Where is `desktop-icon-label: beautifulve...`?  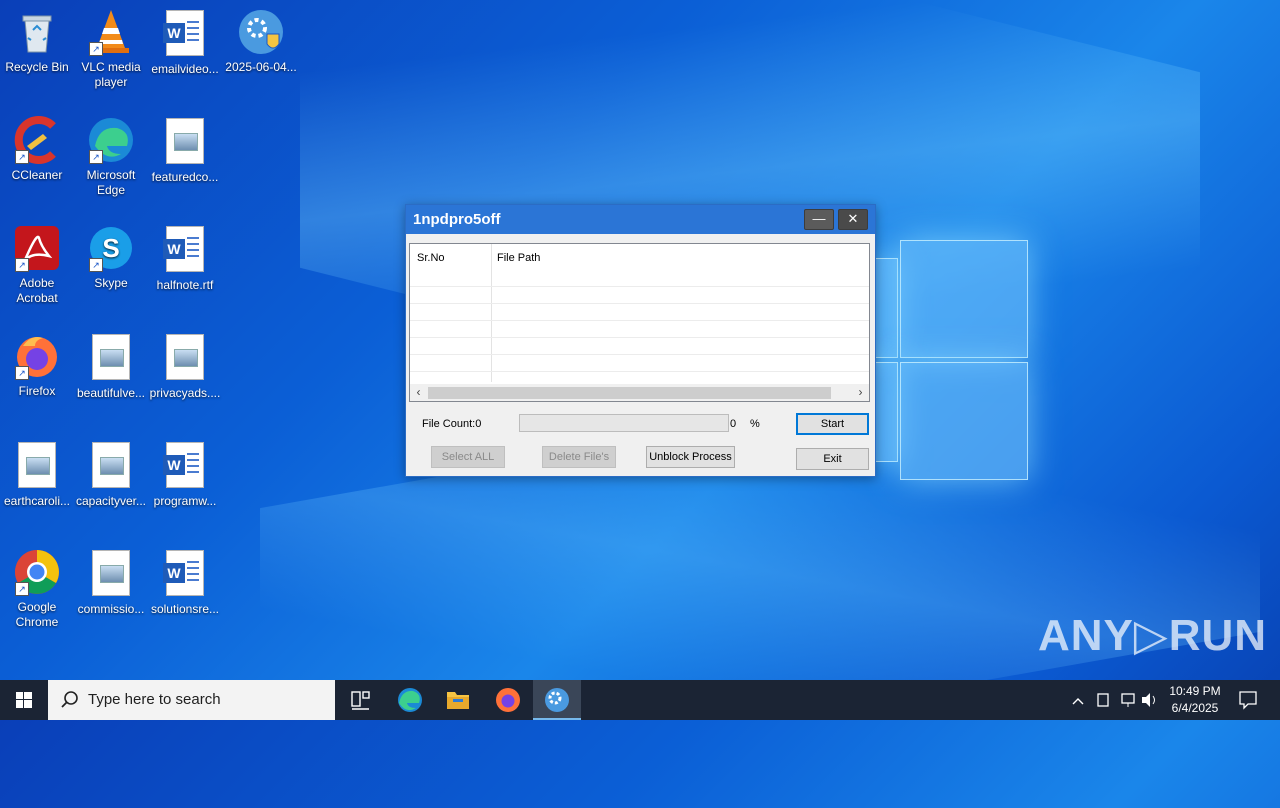 desktop-icon-label: beautifulve... is located at coordinates (111, 393).